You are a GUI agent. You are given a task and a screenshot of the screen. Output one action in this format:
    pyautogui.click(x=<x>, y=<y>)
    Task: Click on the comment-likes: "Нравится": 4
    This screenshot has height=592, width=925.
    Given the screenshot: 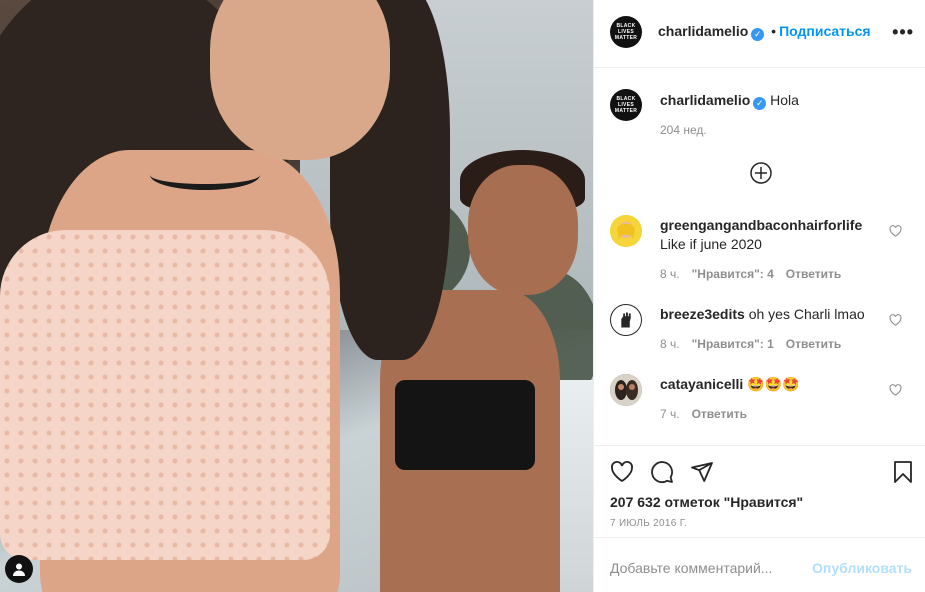 What is the action you would take?
    pyautogui.click(x=733, y=274)
    